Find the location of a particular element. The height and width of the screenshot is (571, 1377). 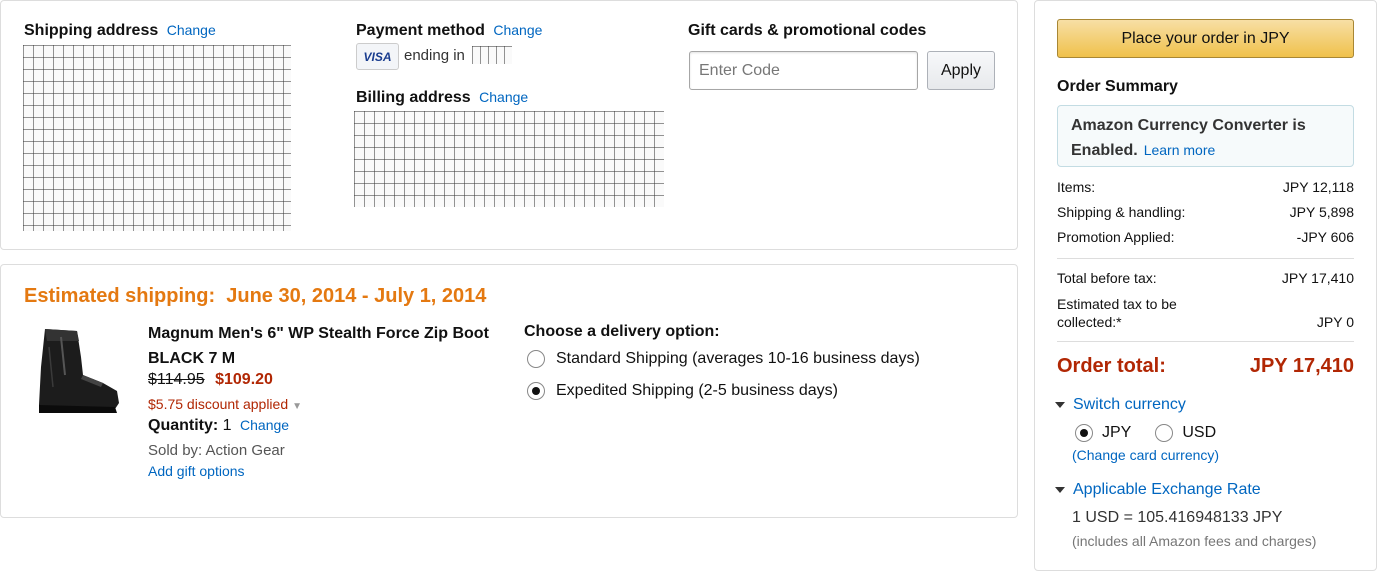

summary-value: -JPY 606 is located at coordinates (1325, 237).